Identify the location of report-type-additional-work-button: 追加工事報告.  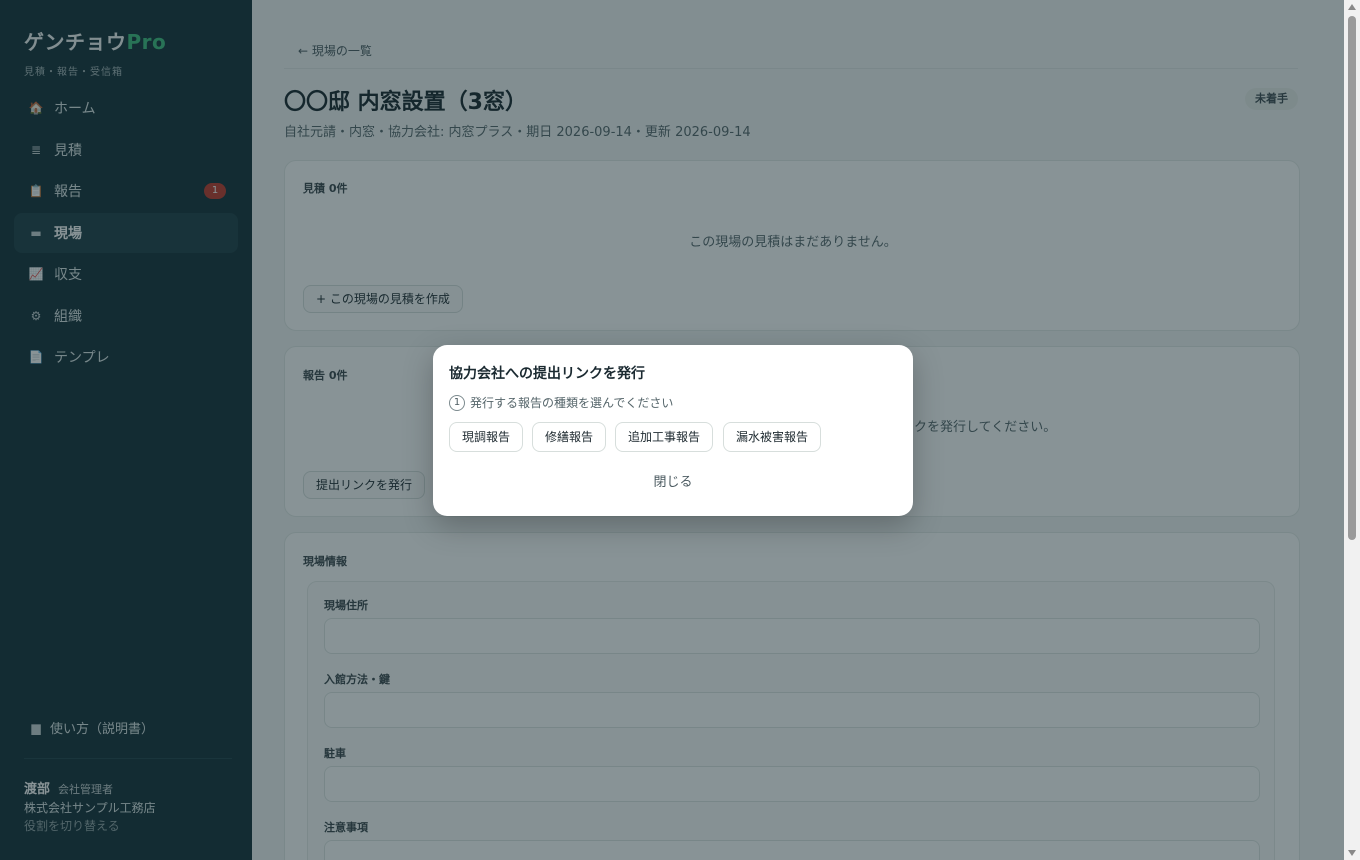
(664, 437).